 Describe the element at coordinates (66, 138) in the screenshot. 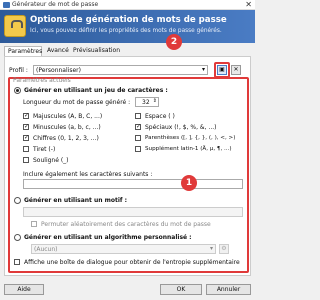

I see `checkbox-label: Chiffres (0, 1, 2, 3, ...)` at that location.